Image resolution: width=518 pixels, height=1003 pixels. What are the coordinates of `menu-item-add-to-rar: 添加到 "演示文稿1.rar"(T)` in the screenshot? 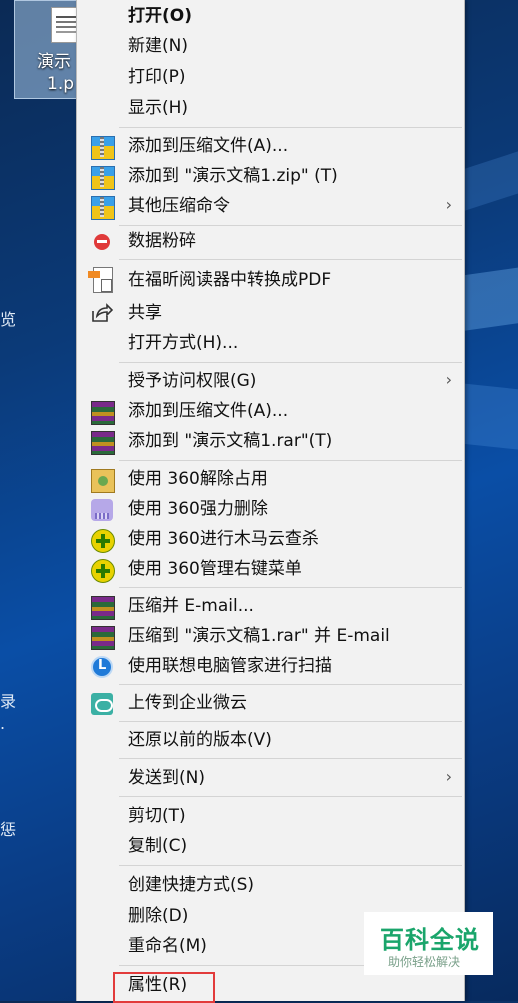 It's located at (270, 441).